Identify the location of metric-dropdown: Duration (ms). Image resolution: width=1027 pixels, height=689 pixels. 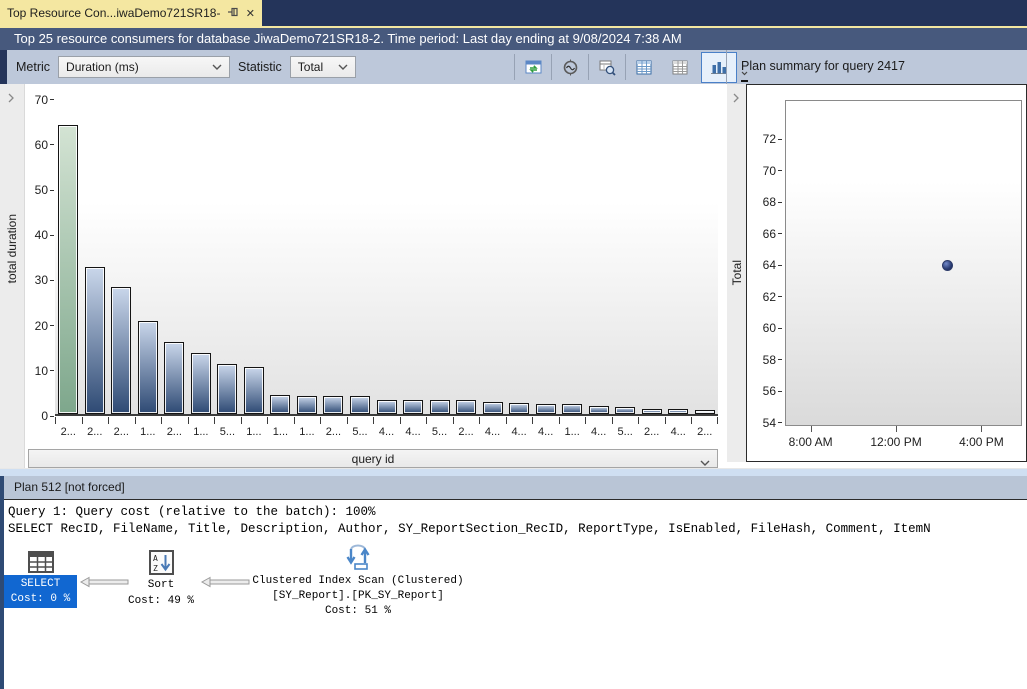
(144, 67).